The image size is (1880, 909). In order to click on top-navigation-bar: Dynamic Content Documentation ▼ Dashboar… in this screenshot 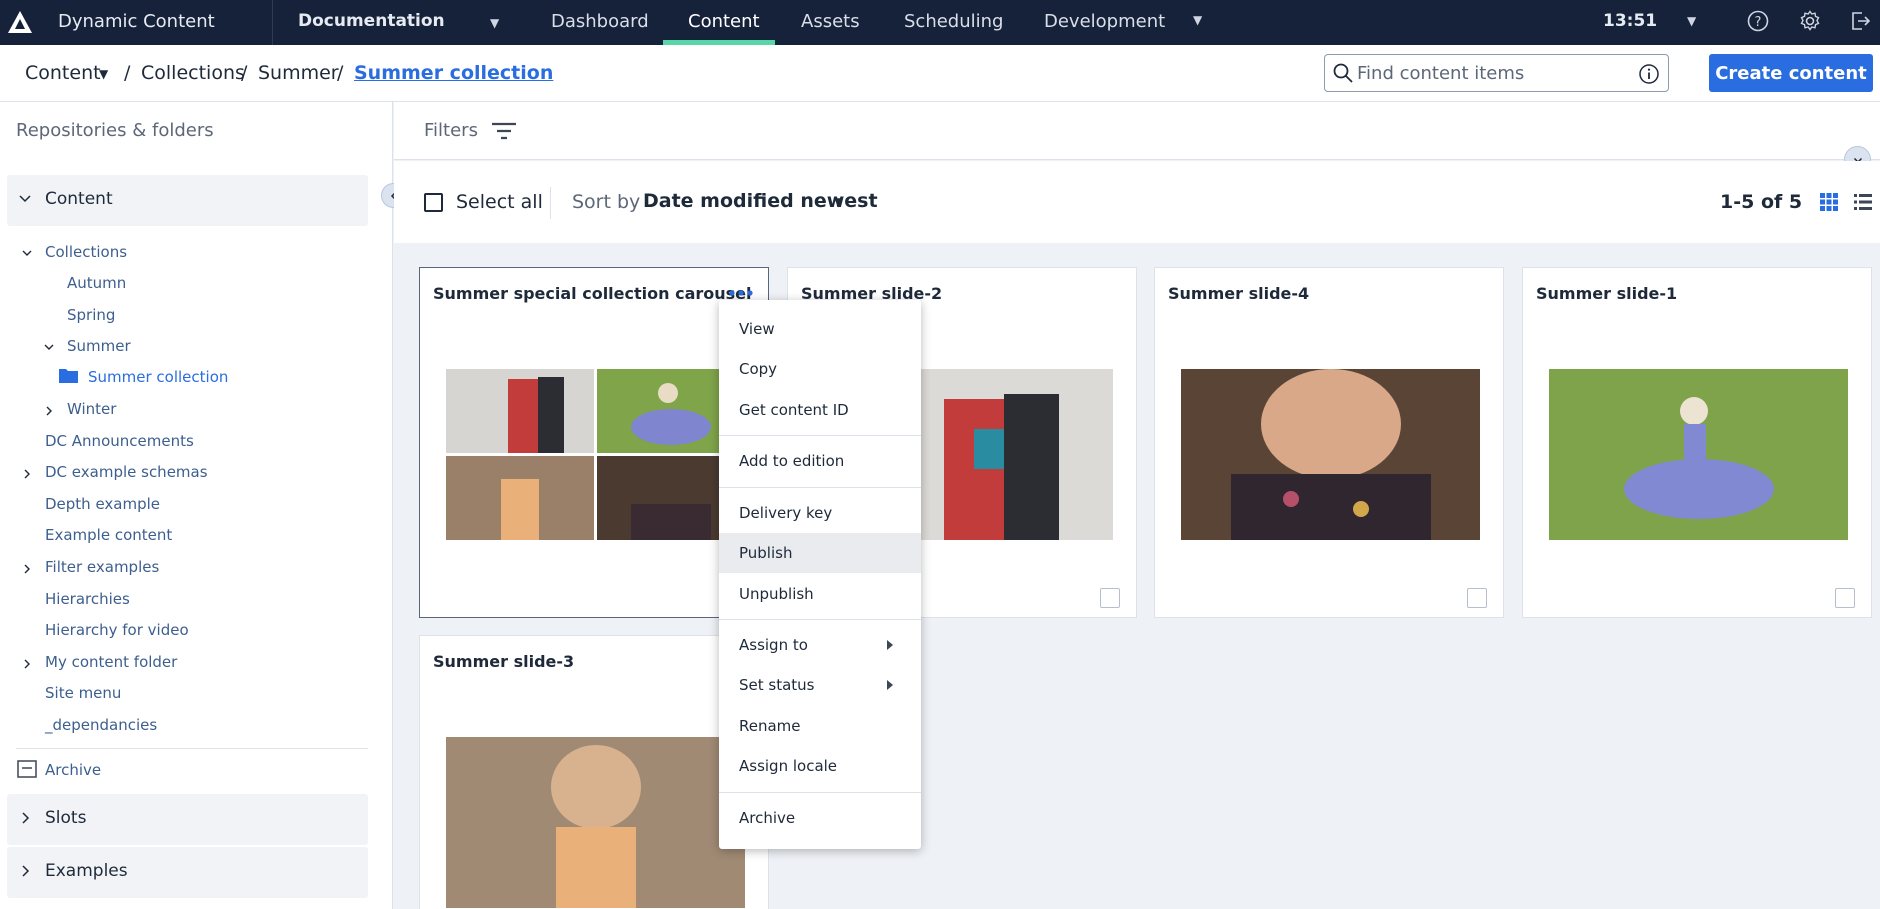, I will do `click(940, 22)`.